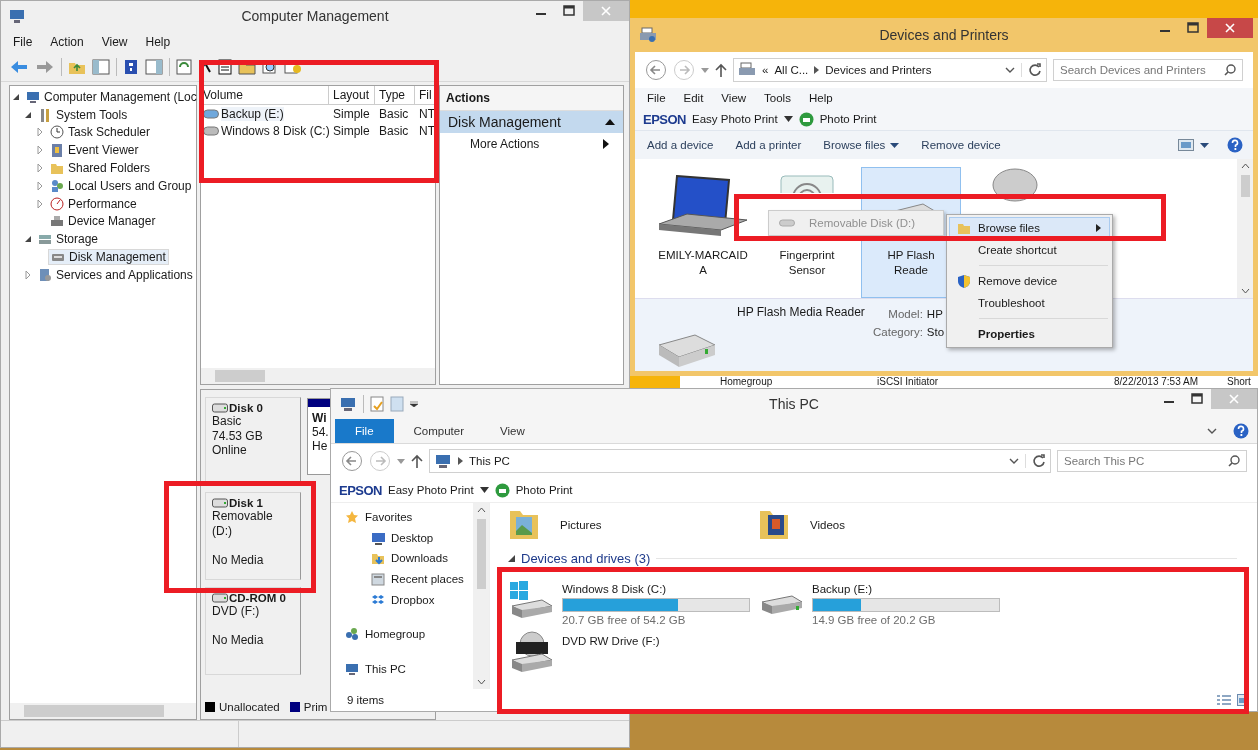  I want to click on column-header: Volume, so click(265, 95).